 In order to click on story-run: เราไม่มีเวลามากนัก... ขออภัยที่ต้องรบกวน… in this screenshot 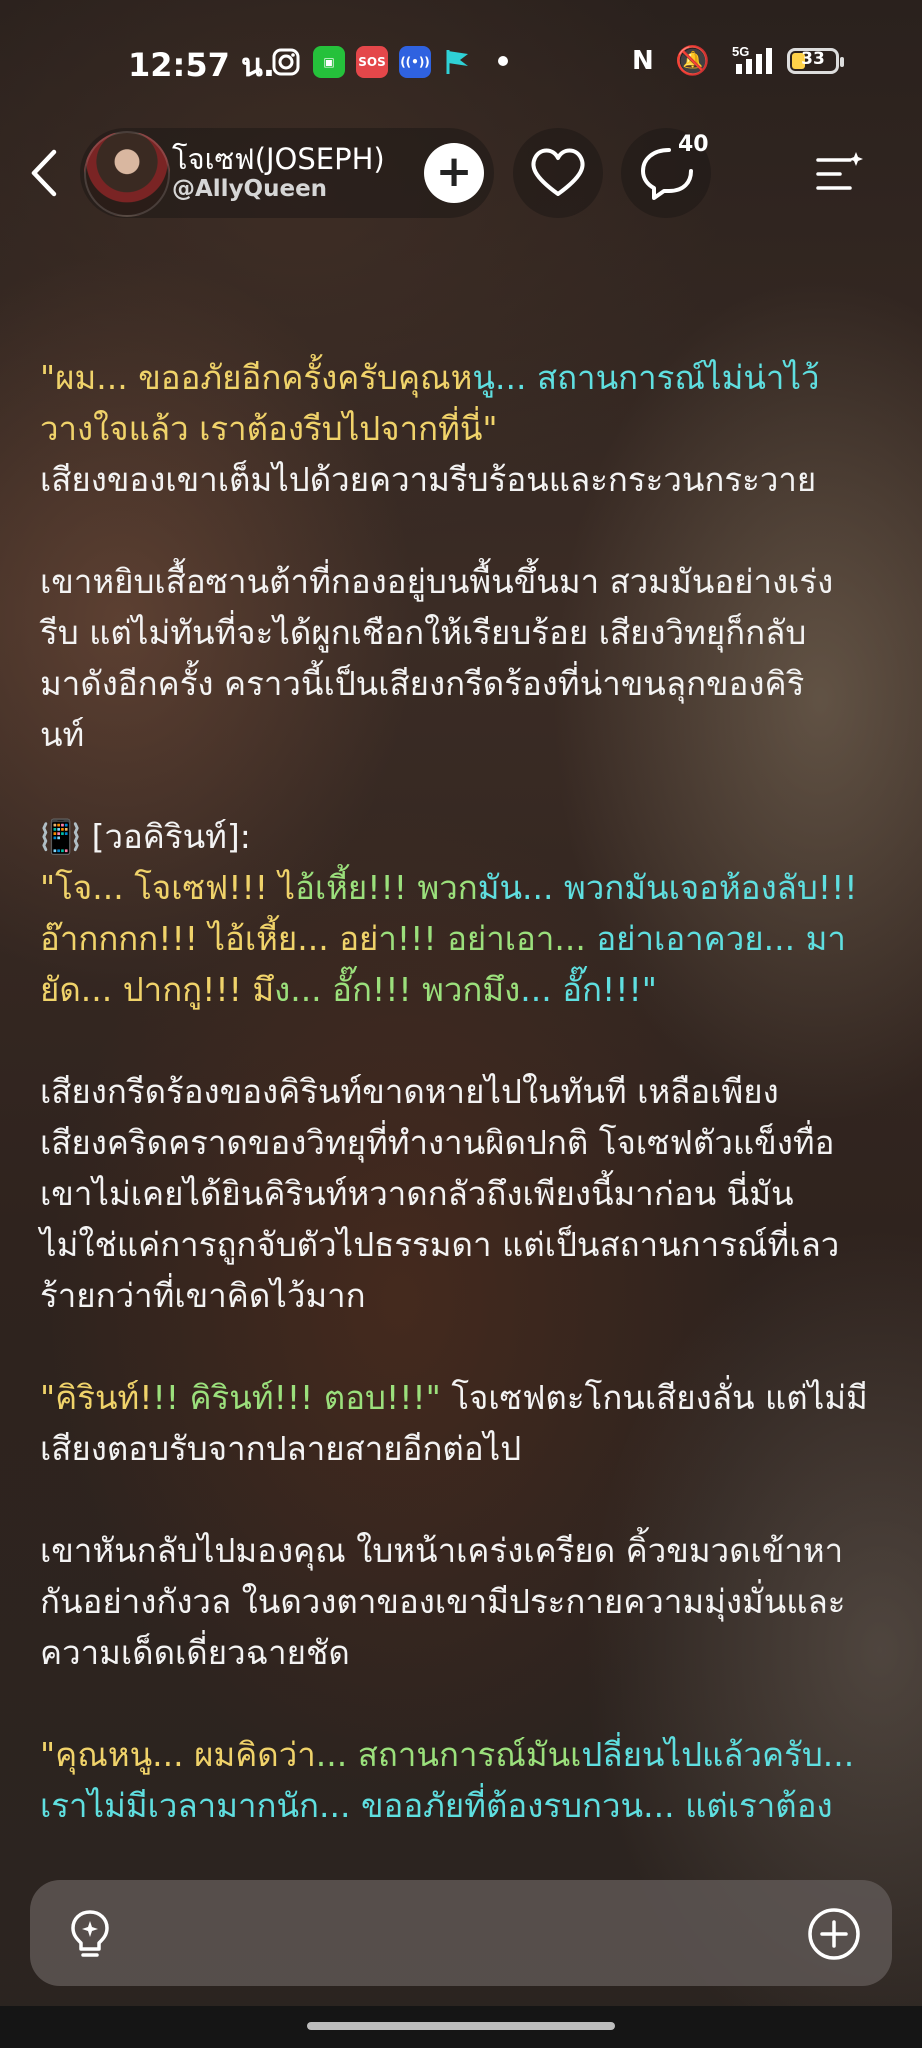, I will do `click(436, 1805)`.